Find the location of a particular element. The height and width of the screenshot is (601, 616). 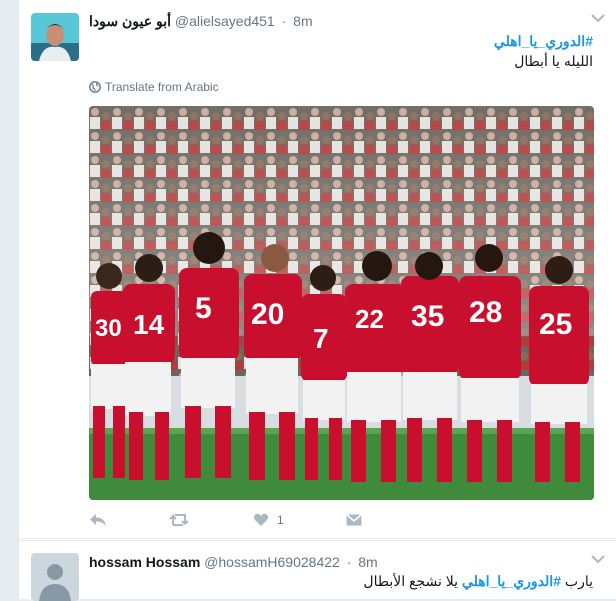

svg-text: 28 is located at coordinates (485, 312).